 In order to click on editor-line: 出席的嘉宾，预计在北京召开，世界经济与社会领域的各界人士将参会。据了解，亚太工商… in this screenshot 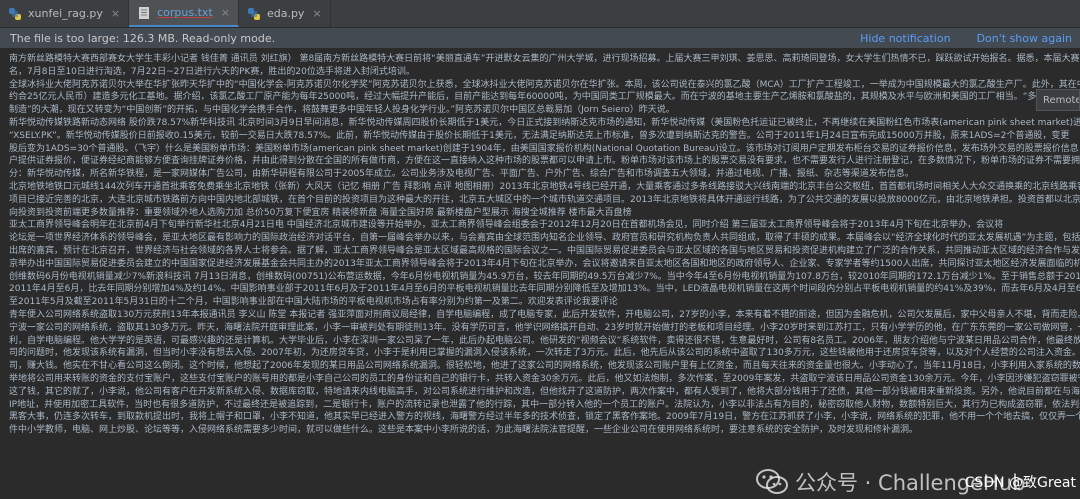, I will do `click(544, 251)`.